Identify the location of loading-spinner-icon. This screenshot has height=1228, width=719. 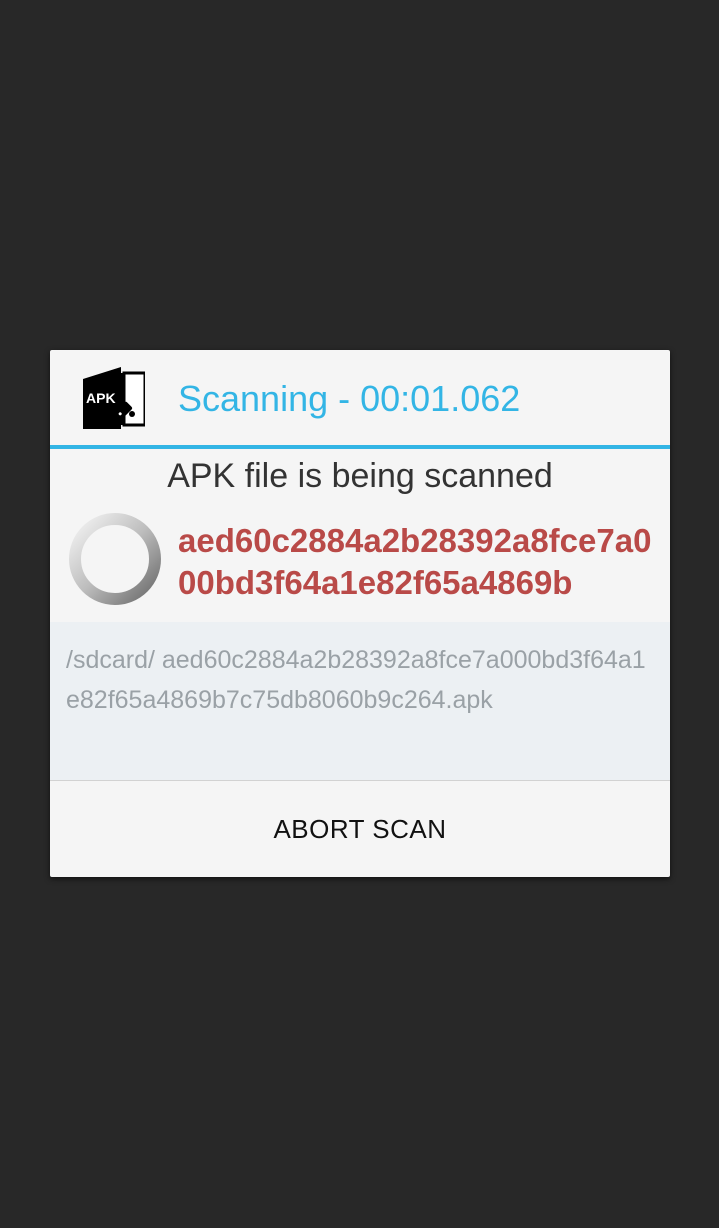
(115, 559).